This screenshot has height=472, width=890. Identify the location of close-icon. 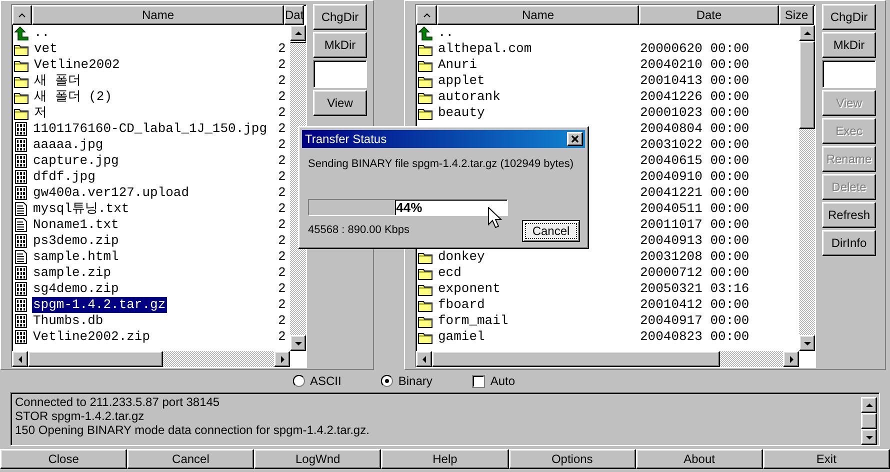
(575, 139).